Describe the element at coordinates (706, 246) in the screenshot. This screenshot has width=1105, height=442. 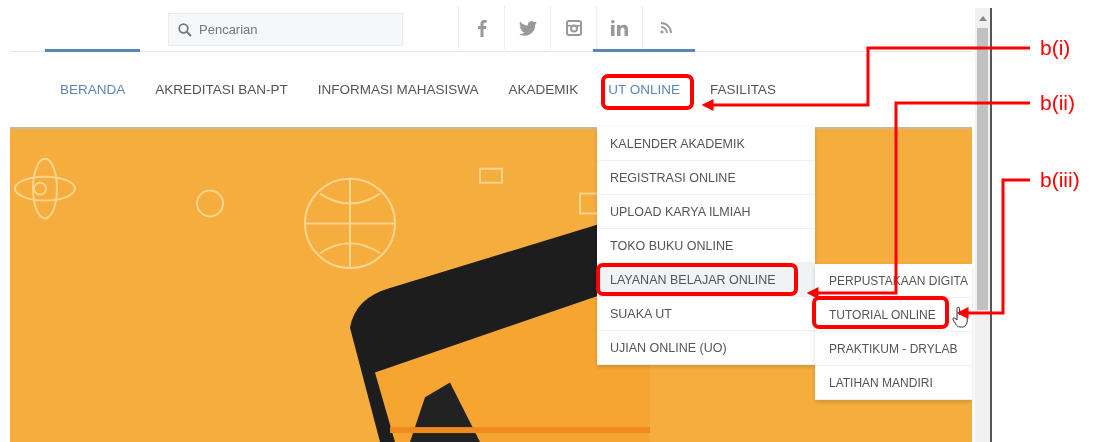
I see `menu-item: TOKO BUKU ONLINE` at that location.